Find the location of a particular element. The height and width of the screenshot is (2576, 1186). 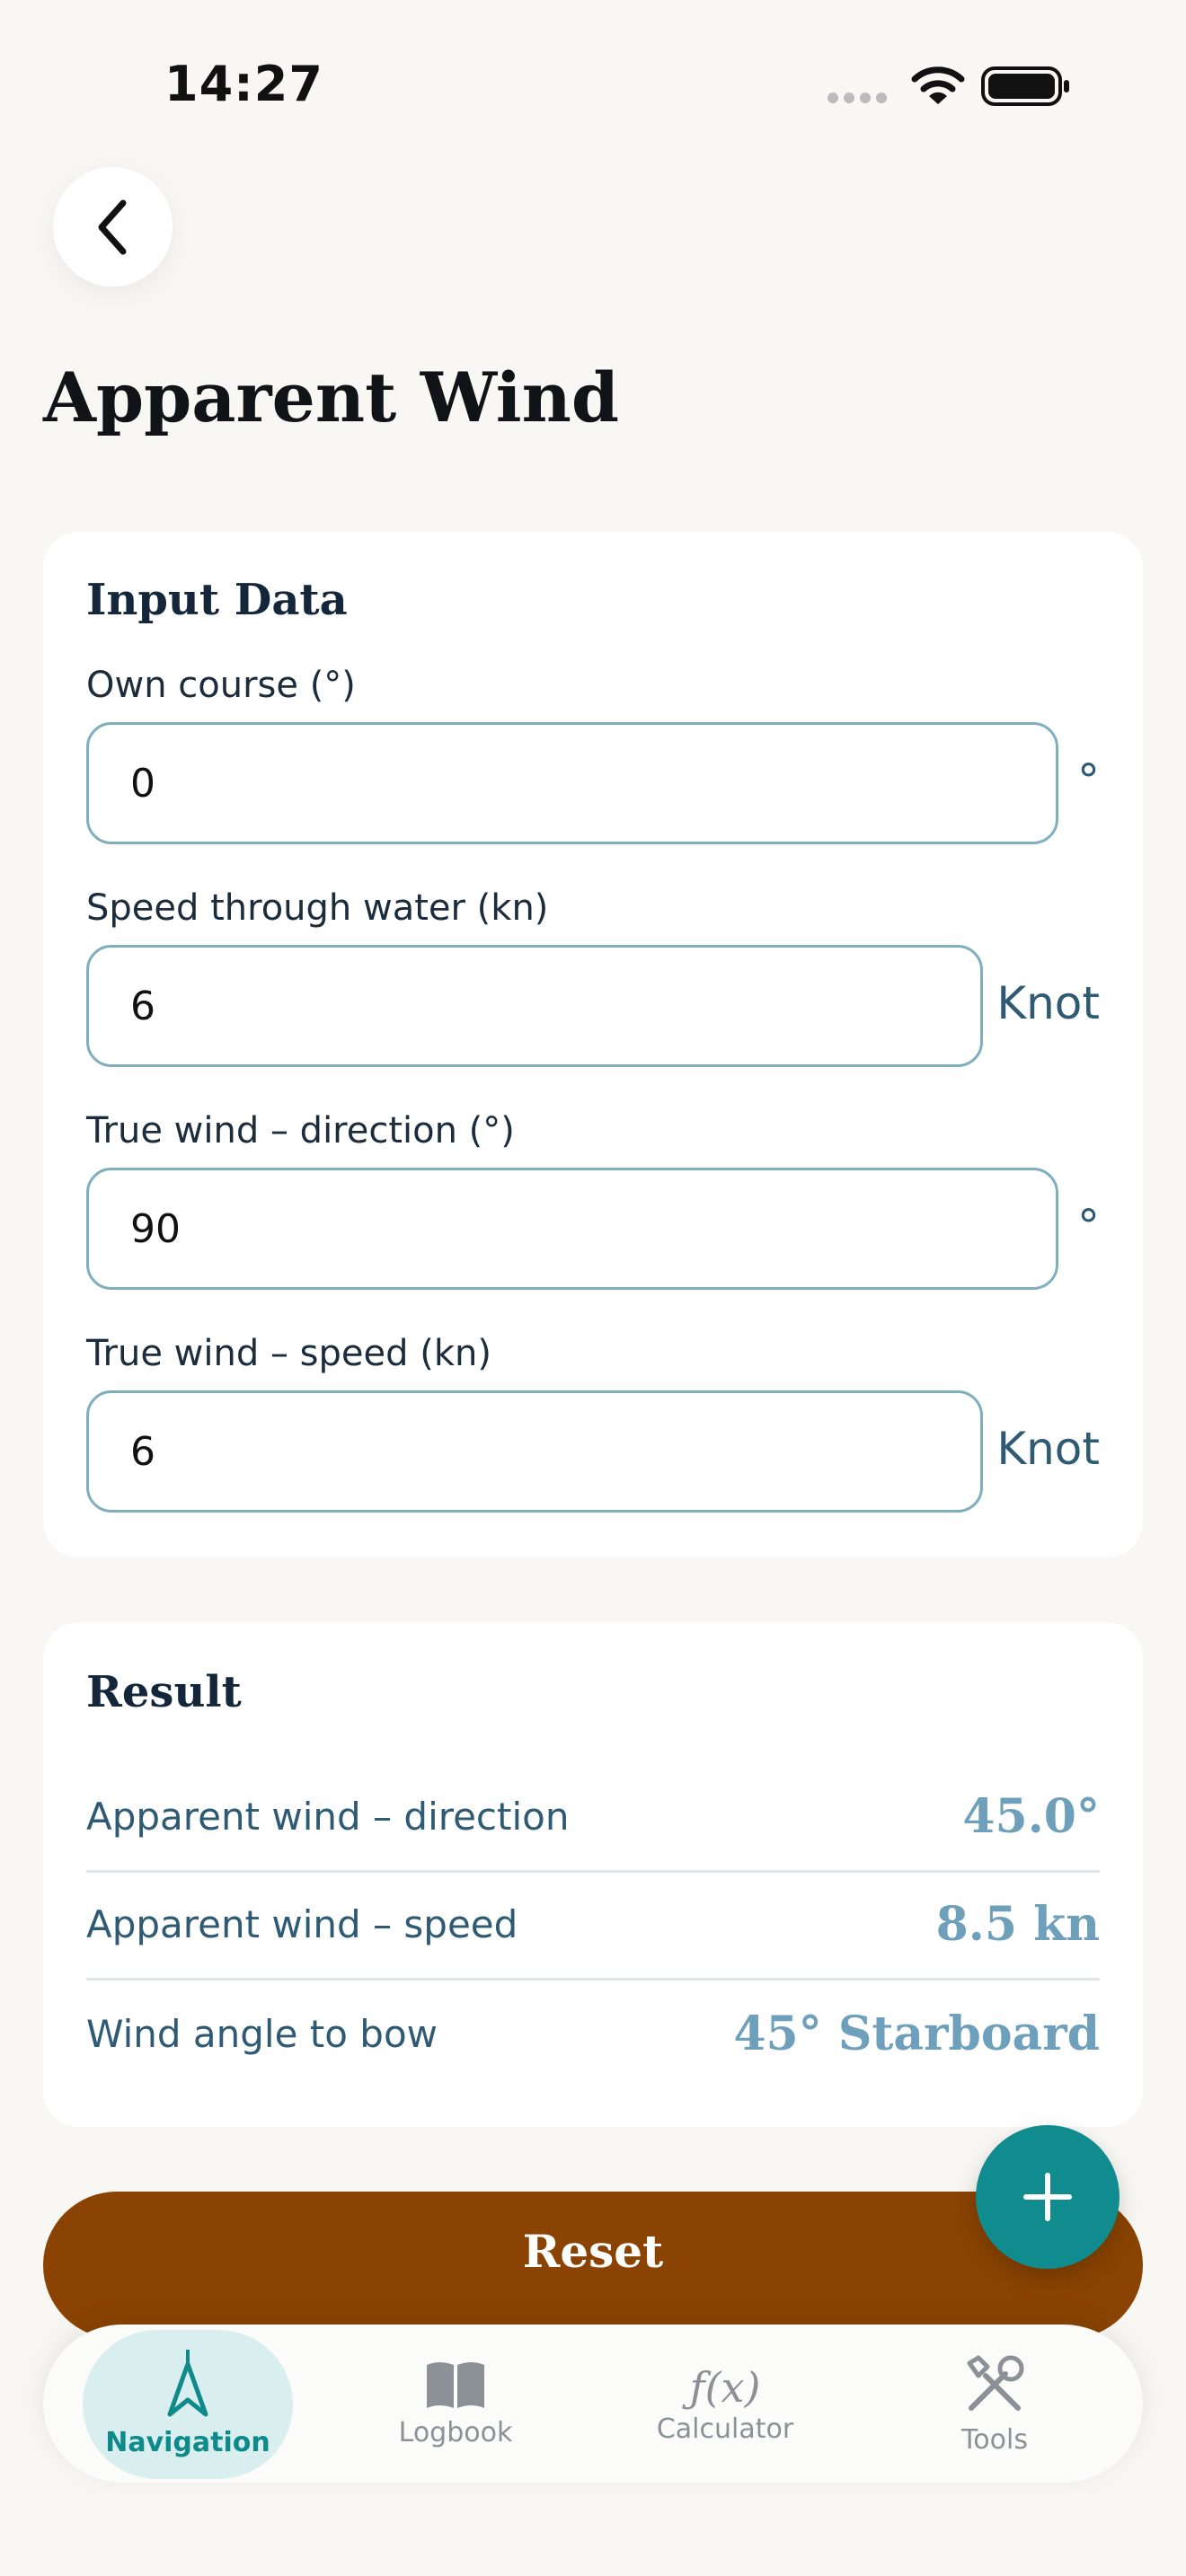

tab-tools-label: Tools is located at coordinates (994, 2439).